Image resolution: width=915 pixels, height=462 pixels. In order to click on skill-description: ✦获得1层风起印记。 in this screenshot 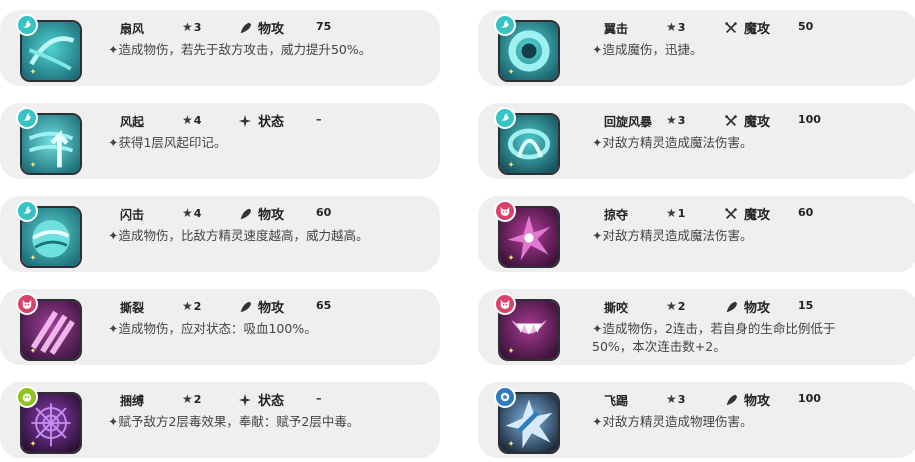, I will do `click(167, 142)`.